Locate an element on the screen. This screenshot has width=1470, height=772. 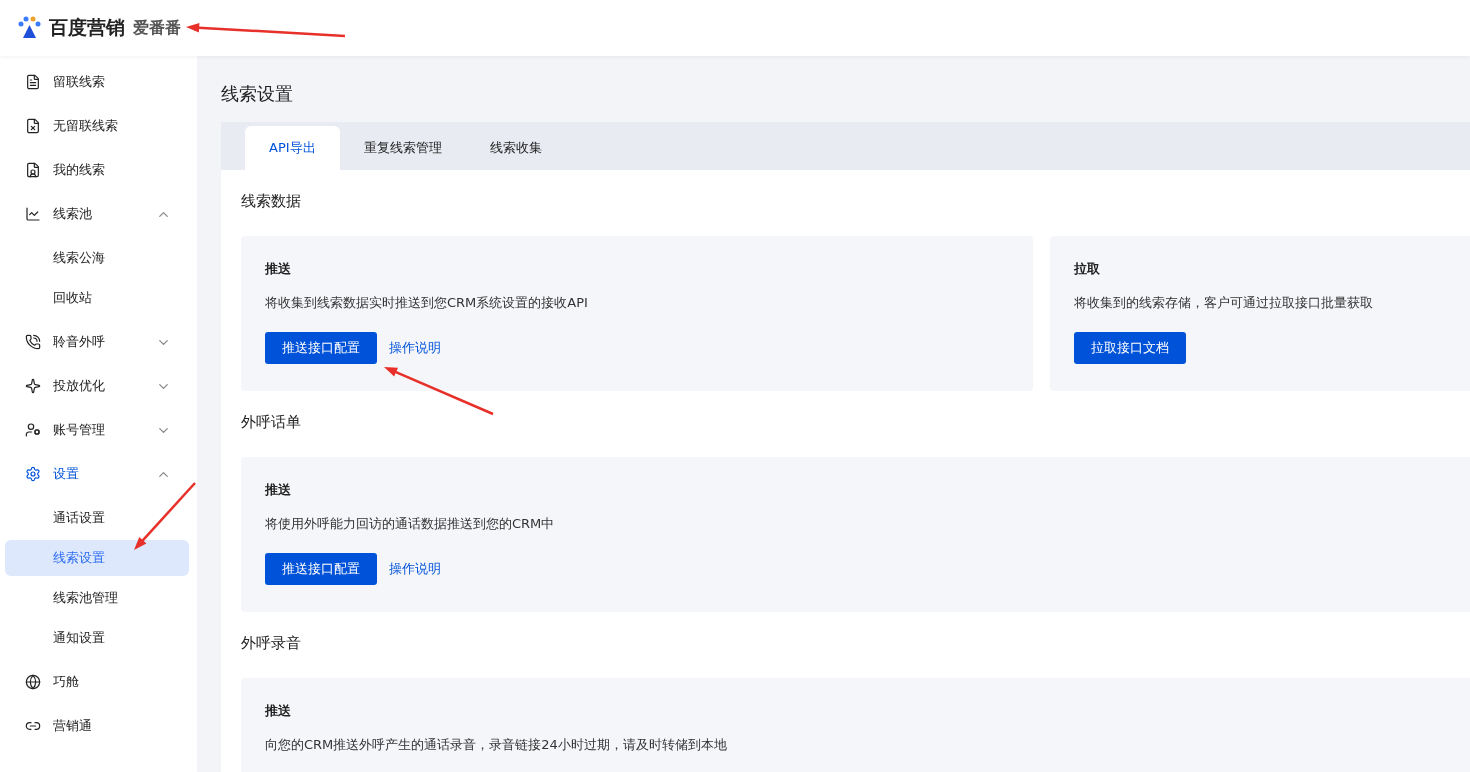
sidebar-item-label: 账号管理 is located at coordinates (79, 430).